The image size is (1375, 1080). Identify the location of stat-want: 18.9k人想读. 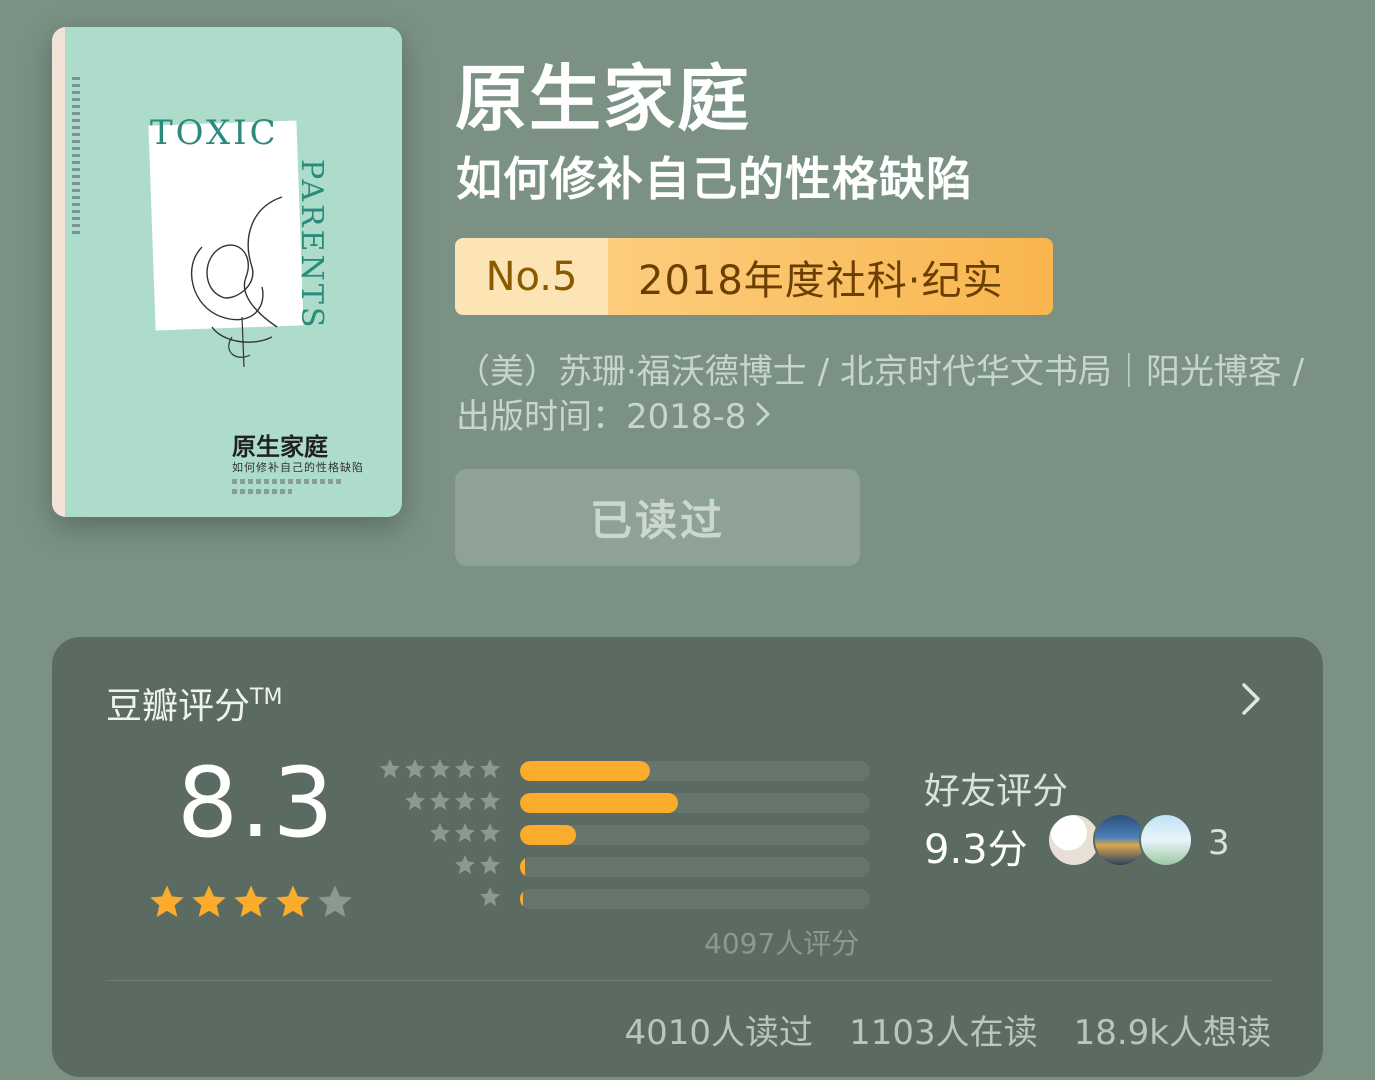
(1172, 1029).